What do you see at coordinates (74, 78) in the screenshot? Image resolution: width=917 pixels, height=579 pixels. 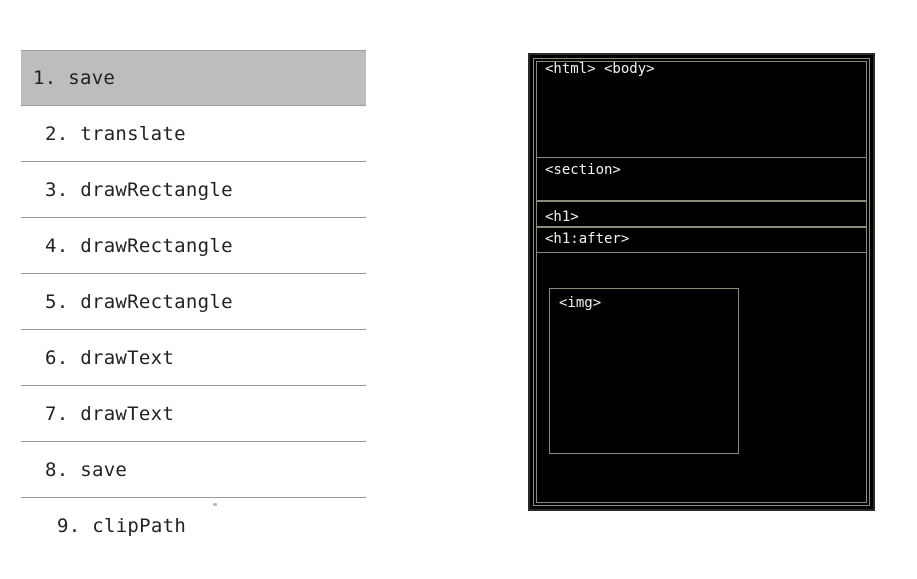 I see `op-label: 1. save` at bounding box center [74, 78].